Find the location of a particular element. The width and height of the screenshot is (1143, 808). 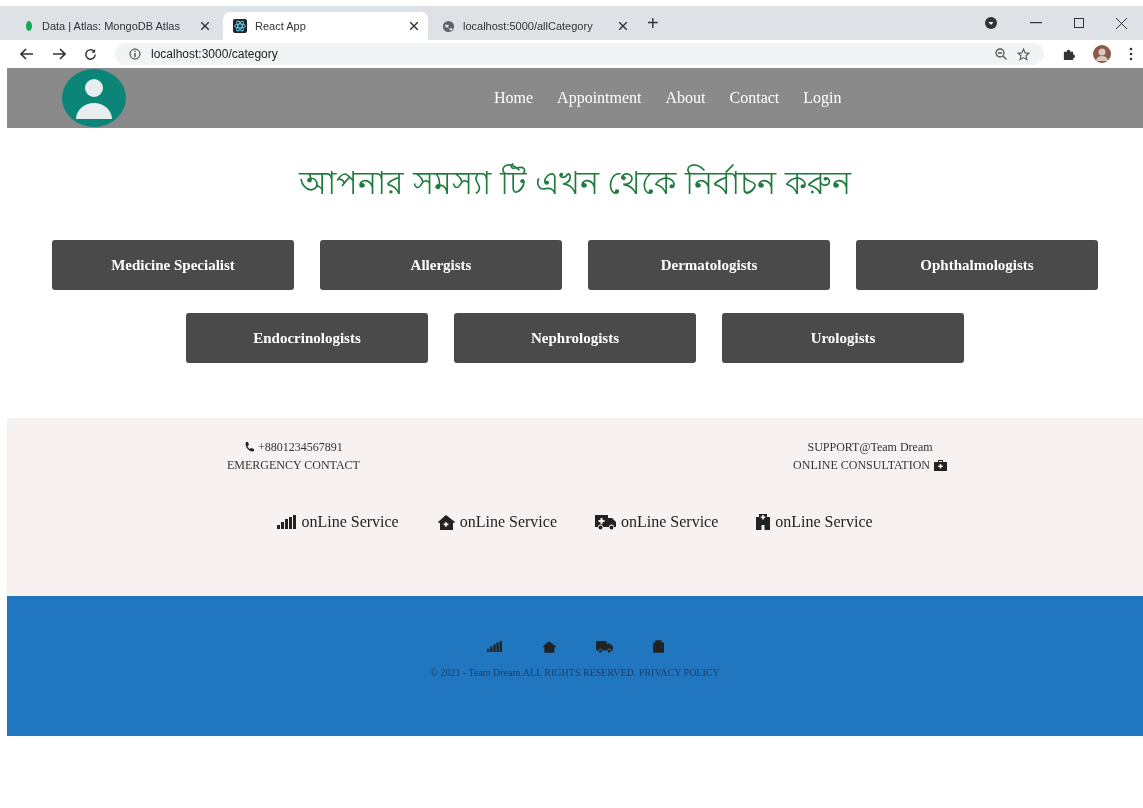

category-button: Ophthalmologists is located at coordinates (977, 265).